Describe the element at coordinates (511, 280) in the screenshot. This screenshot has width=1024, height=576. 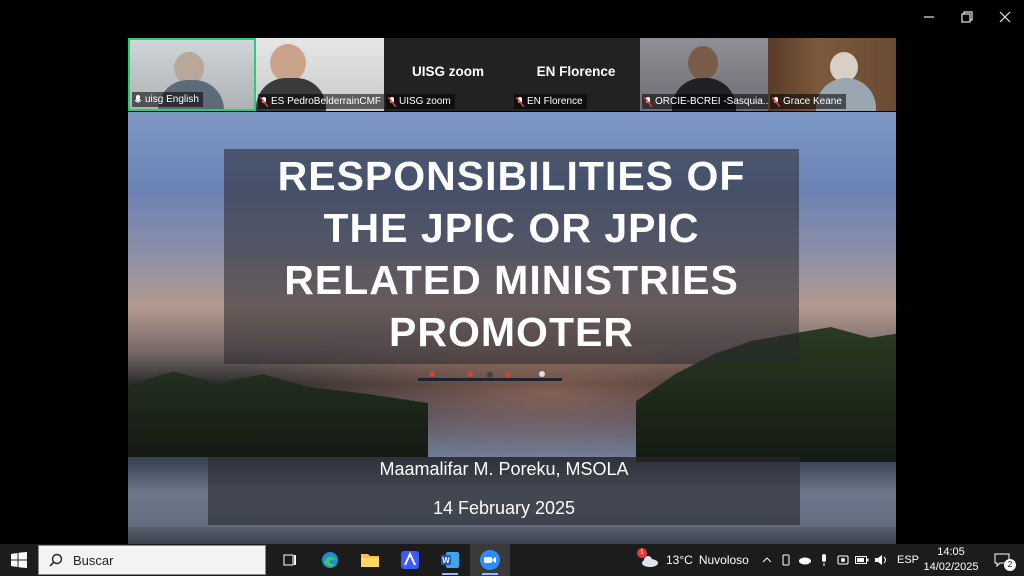
I see `slide-title-line: RELATED MINISTRIES` at that location.